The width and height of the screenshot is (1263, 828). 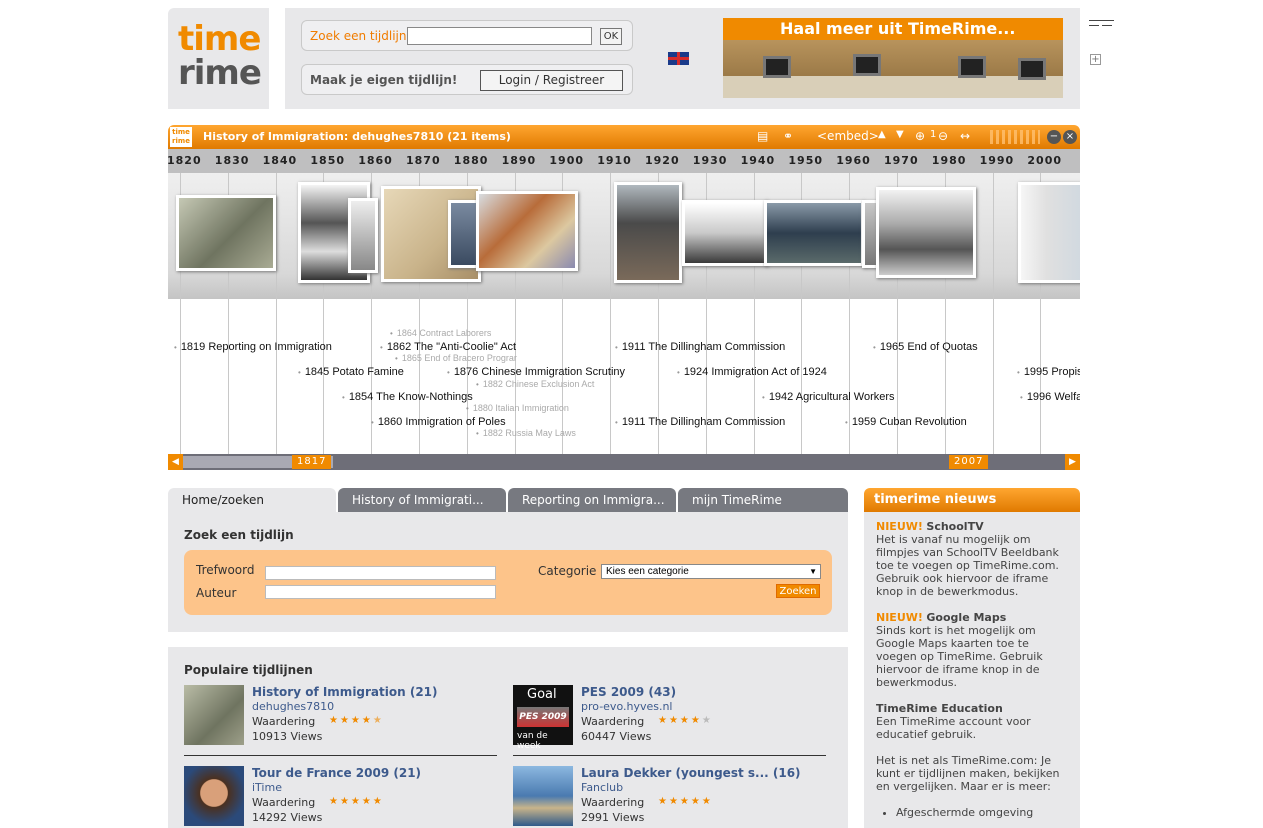 I want to click on timeline-event-label: 1942 Agricultural Workers, so click(x=828, y=397).